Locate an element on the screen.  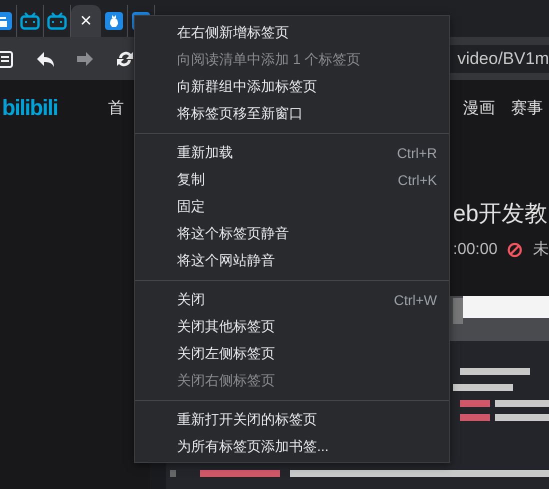
publish-time: :00:00 is located at coordinates (475, 249).